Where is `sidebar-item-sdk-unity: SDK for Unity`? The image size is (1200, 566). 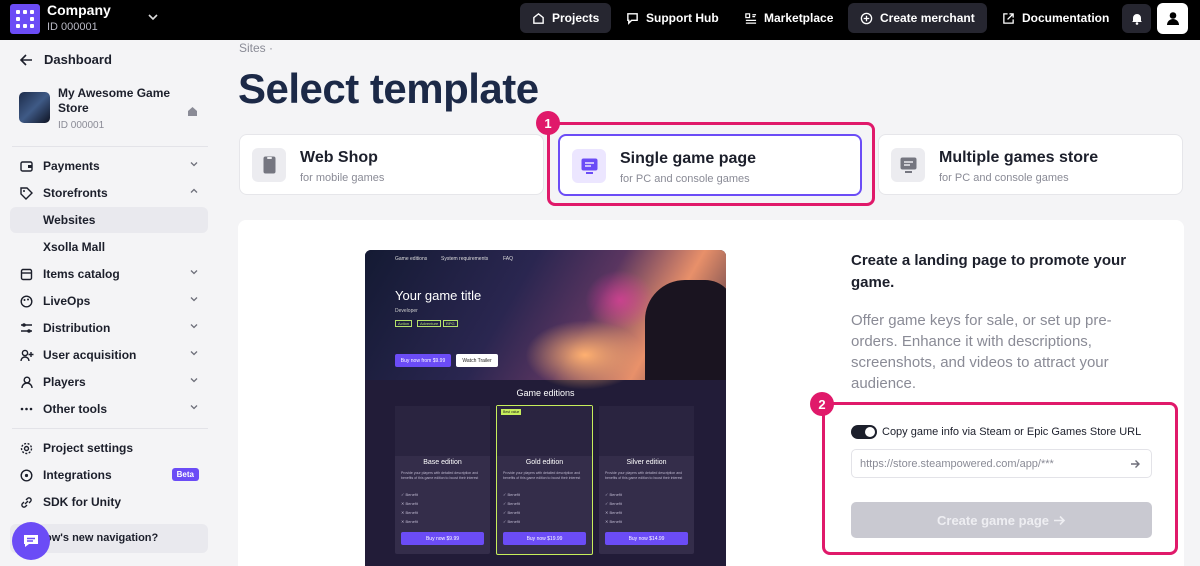
sidebar-item-sdk-unity: SDK for Unity is located at coordinates (109, 502).